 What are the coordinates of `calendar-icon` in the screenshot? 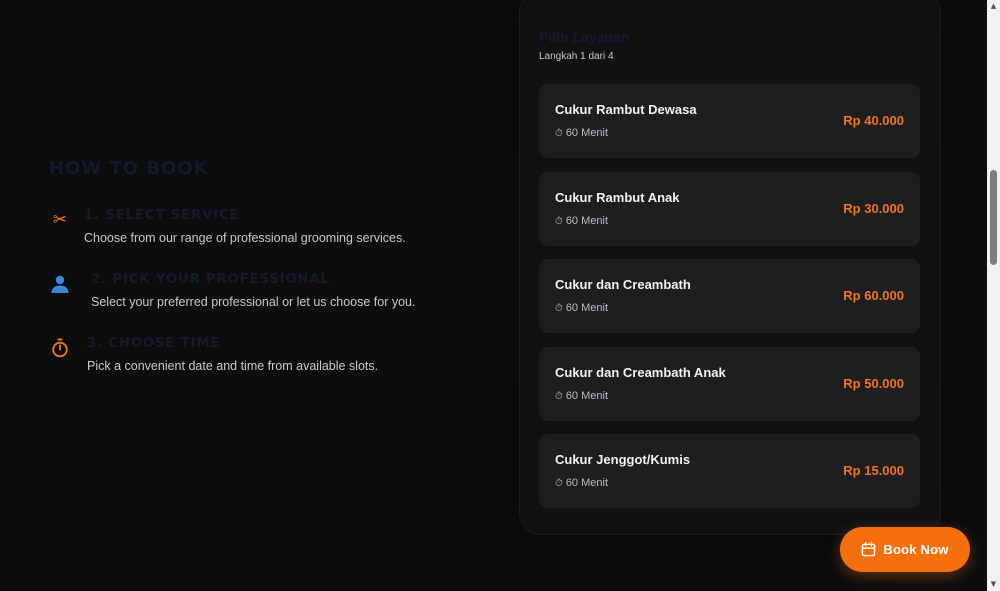 It's located at (869, 549).